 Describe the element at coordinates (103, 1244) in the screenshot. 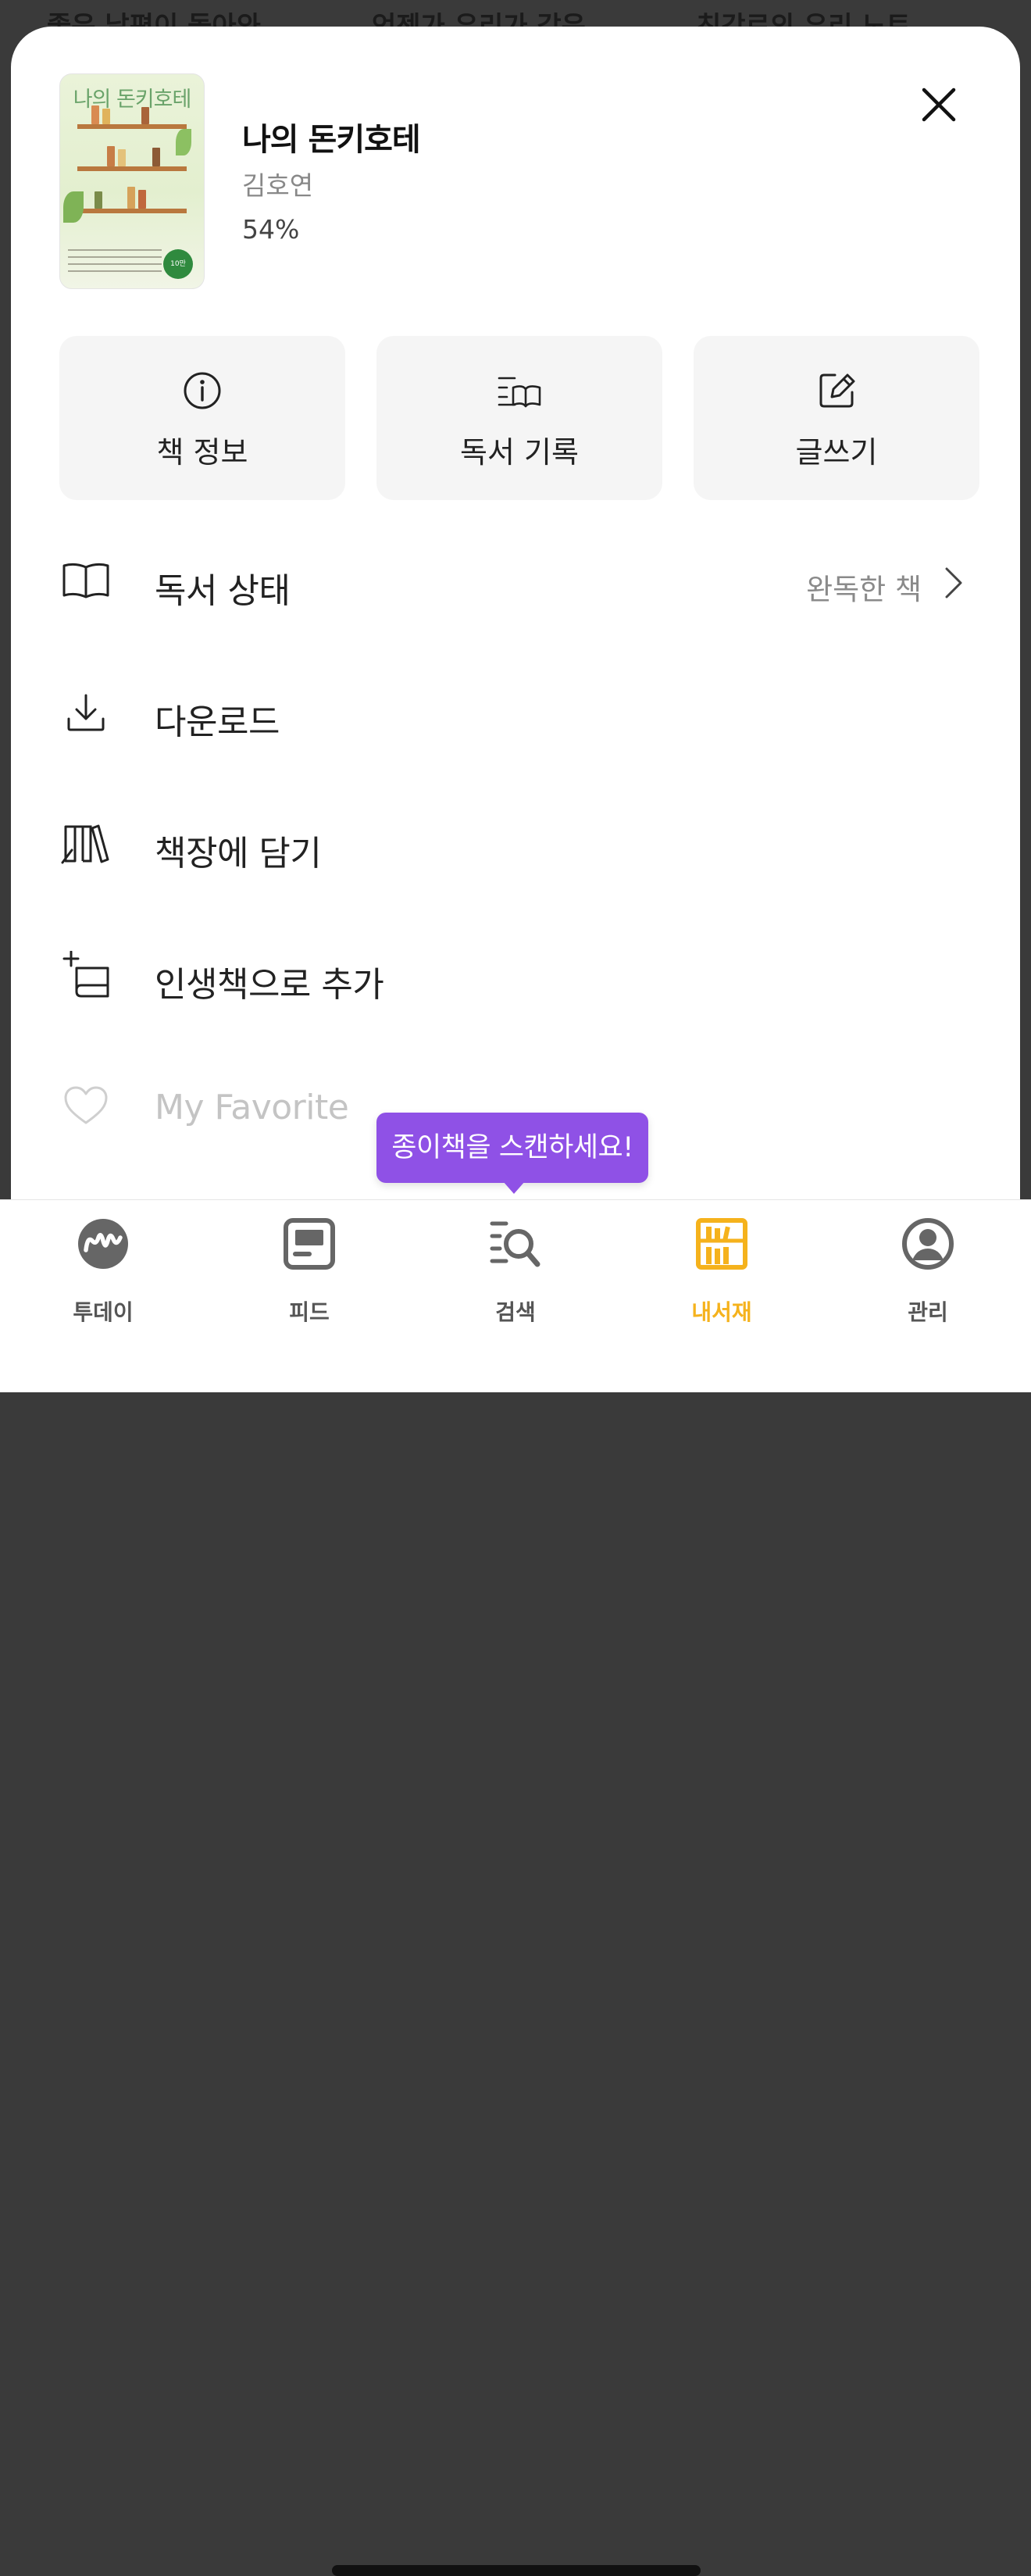

I see `today-icon` at that location.